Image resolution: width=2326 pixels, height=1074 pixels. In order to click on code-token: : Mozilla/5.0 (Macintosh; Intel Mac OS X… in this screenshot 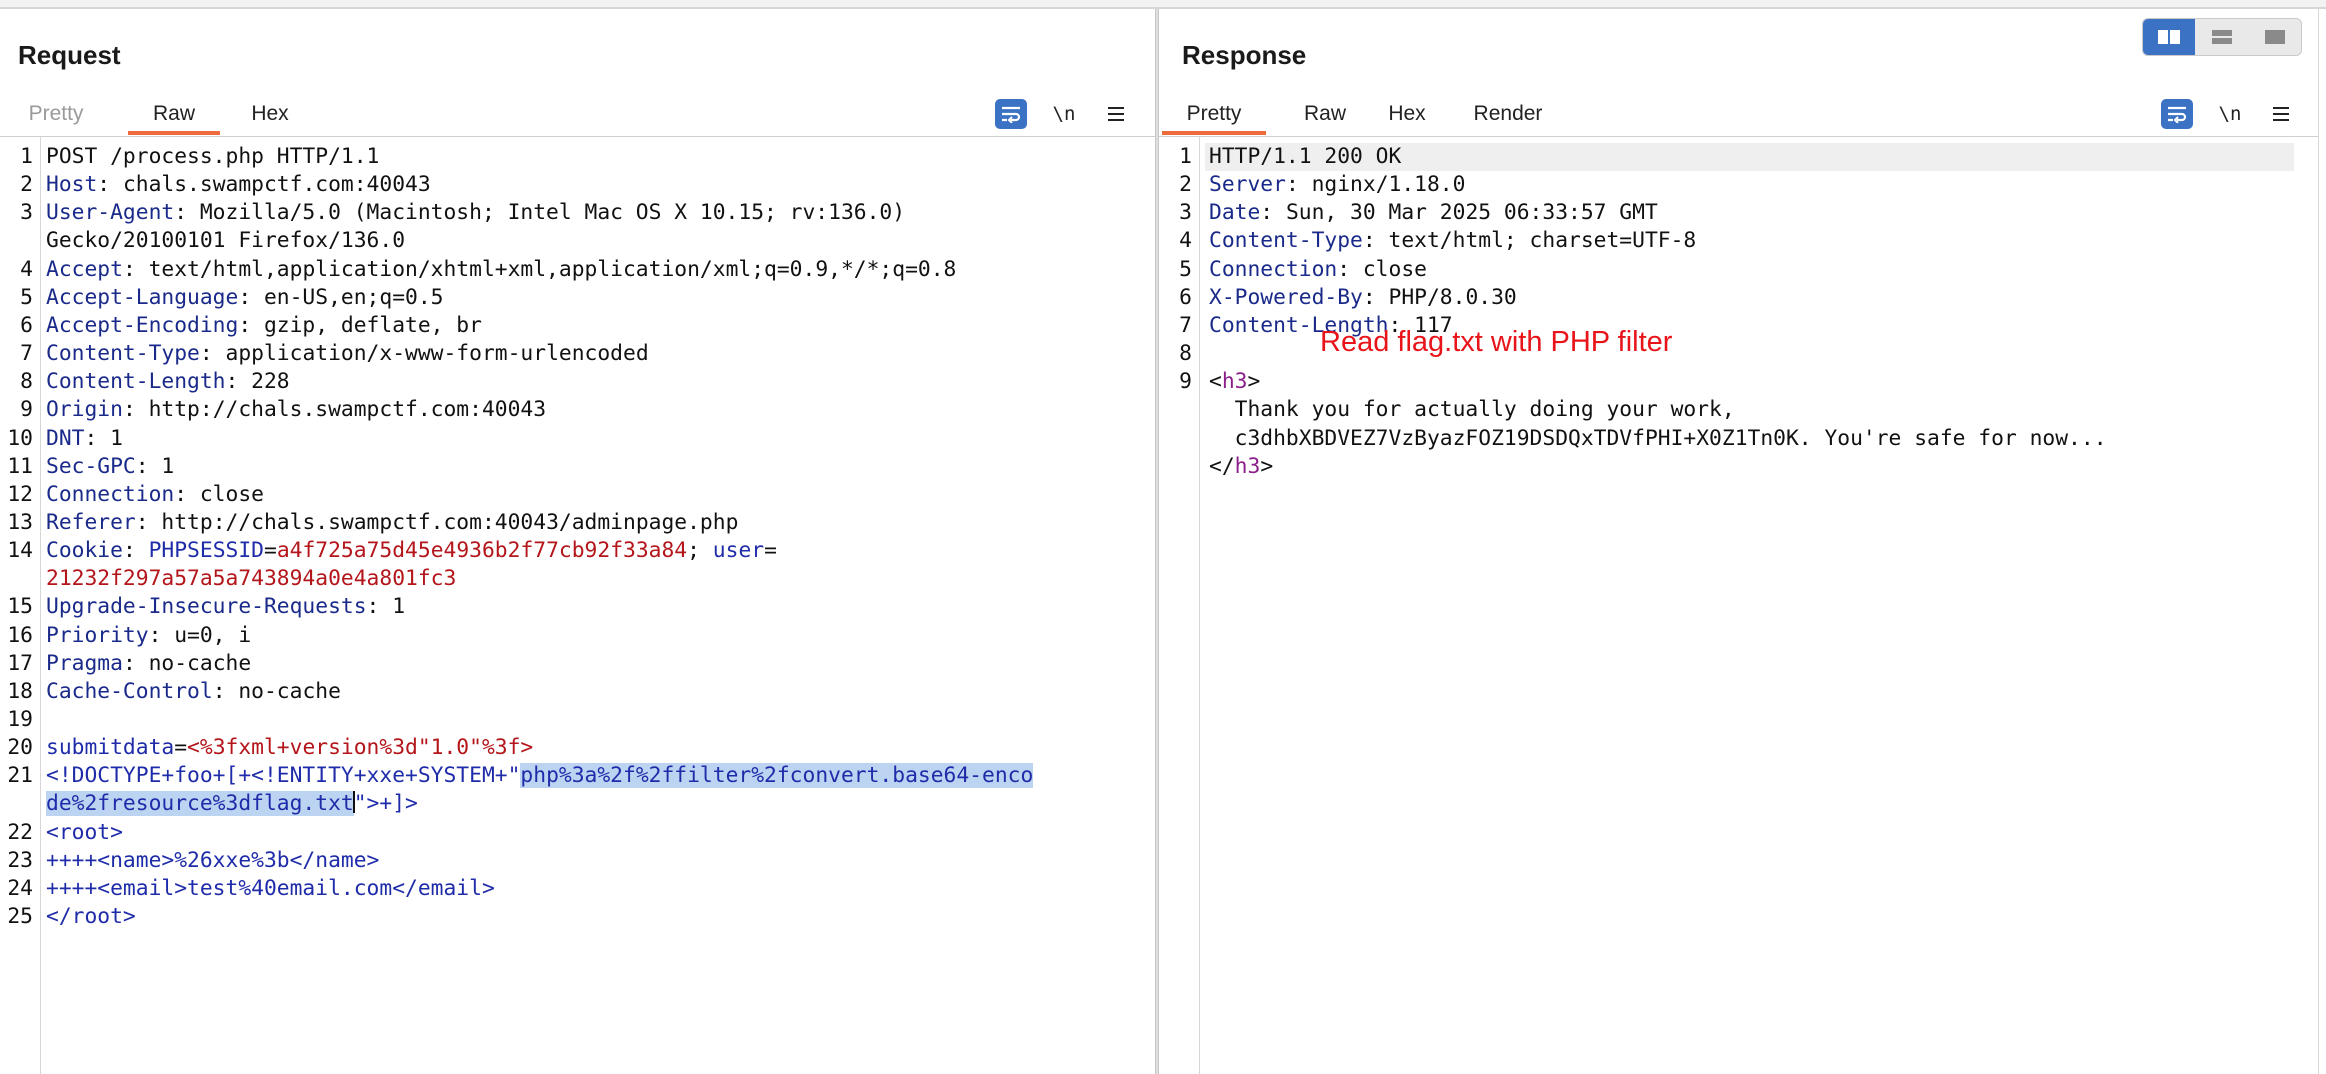, I will do `click(540, 213)`.